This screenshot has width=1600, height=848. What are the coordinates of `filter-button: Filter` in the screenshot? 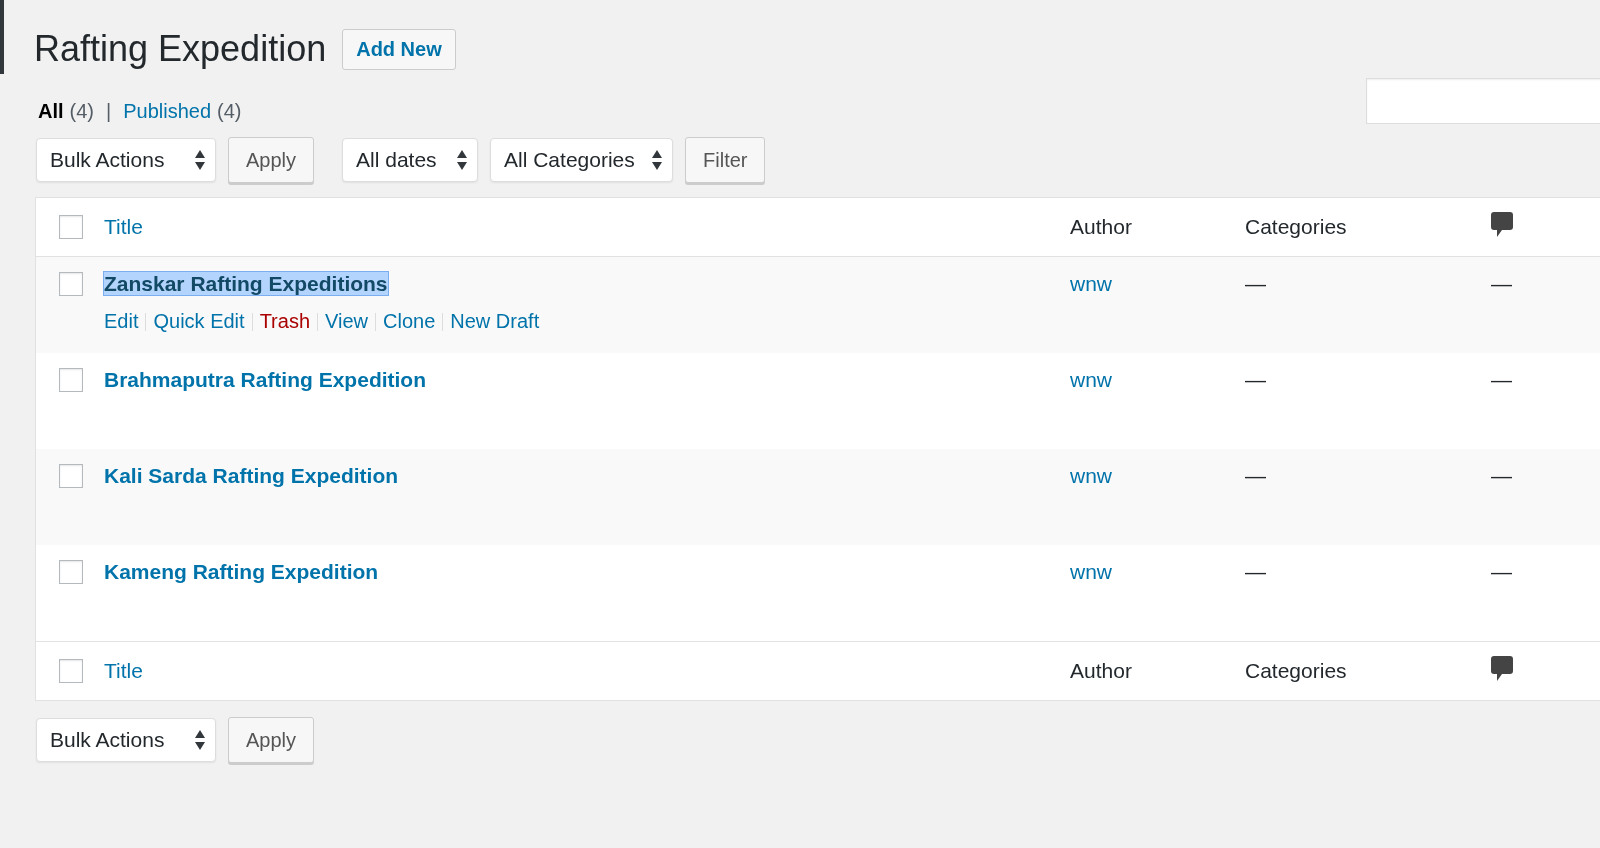 It's located at (725, 160).